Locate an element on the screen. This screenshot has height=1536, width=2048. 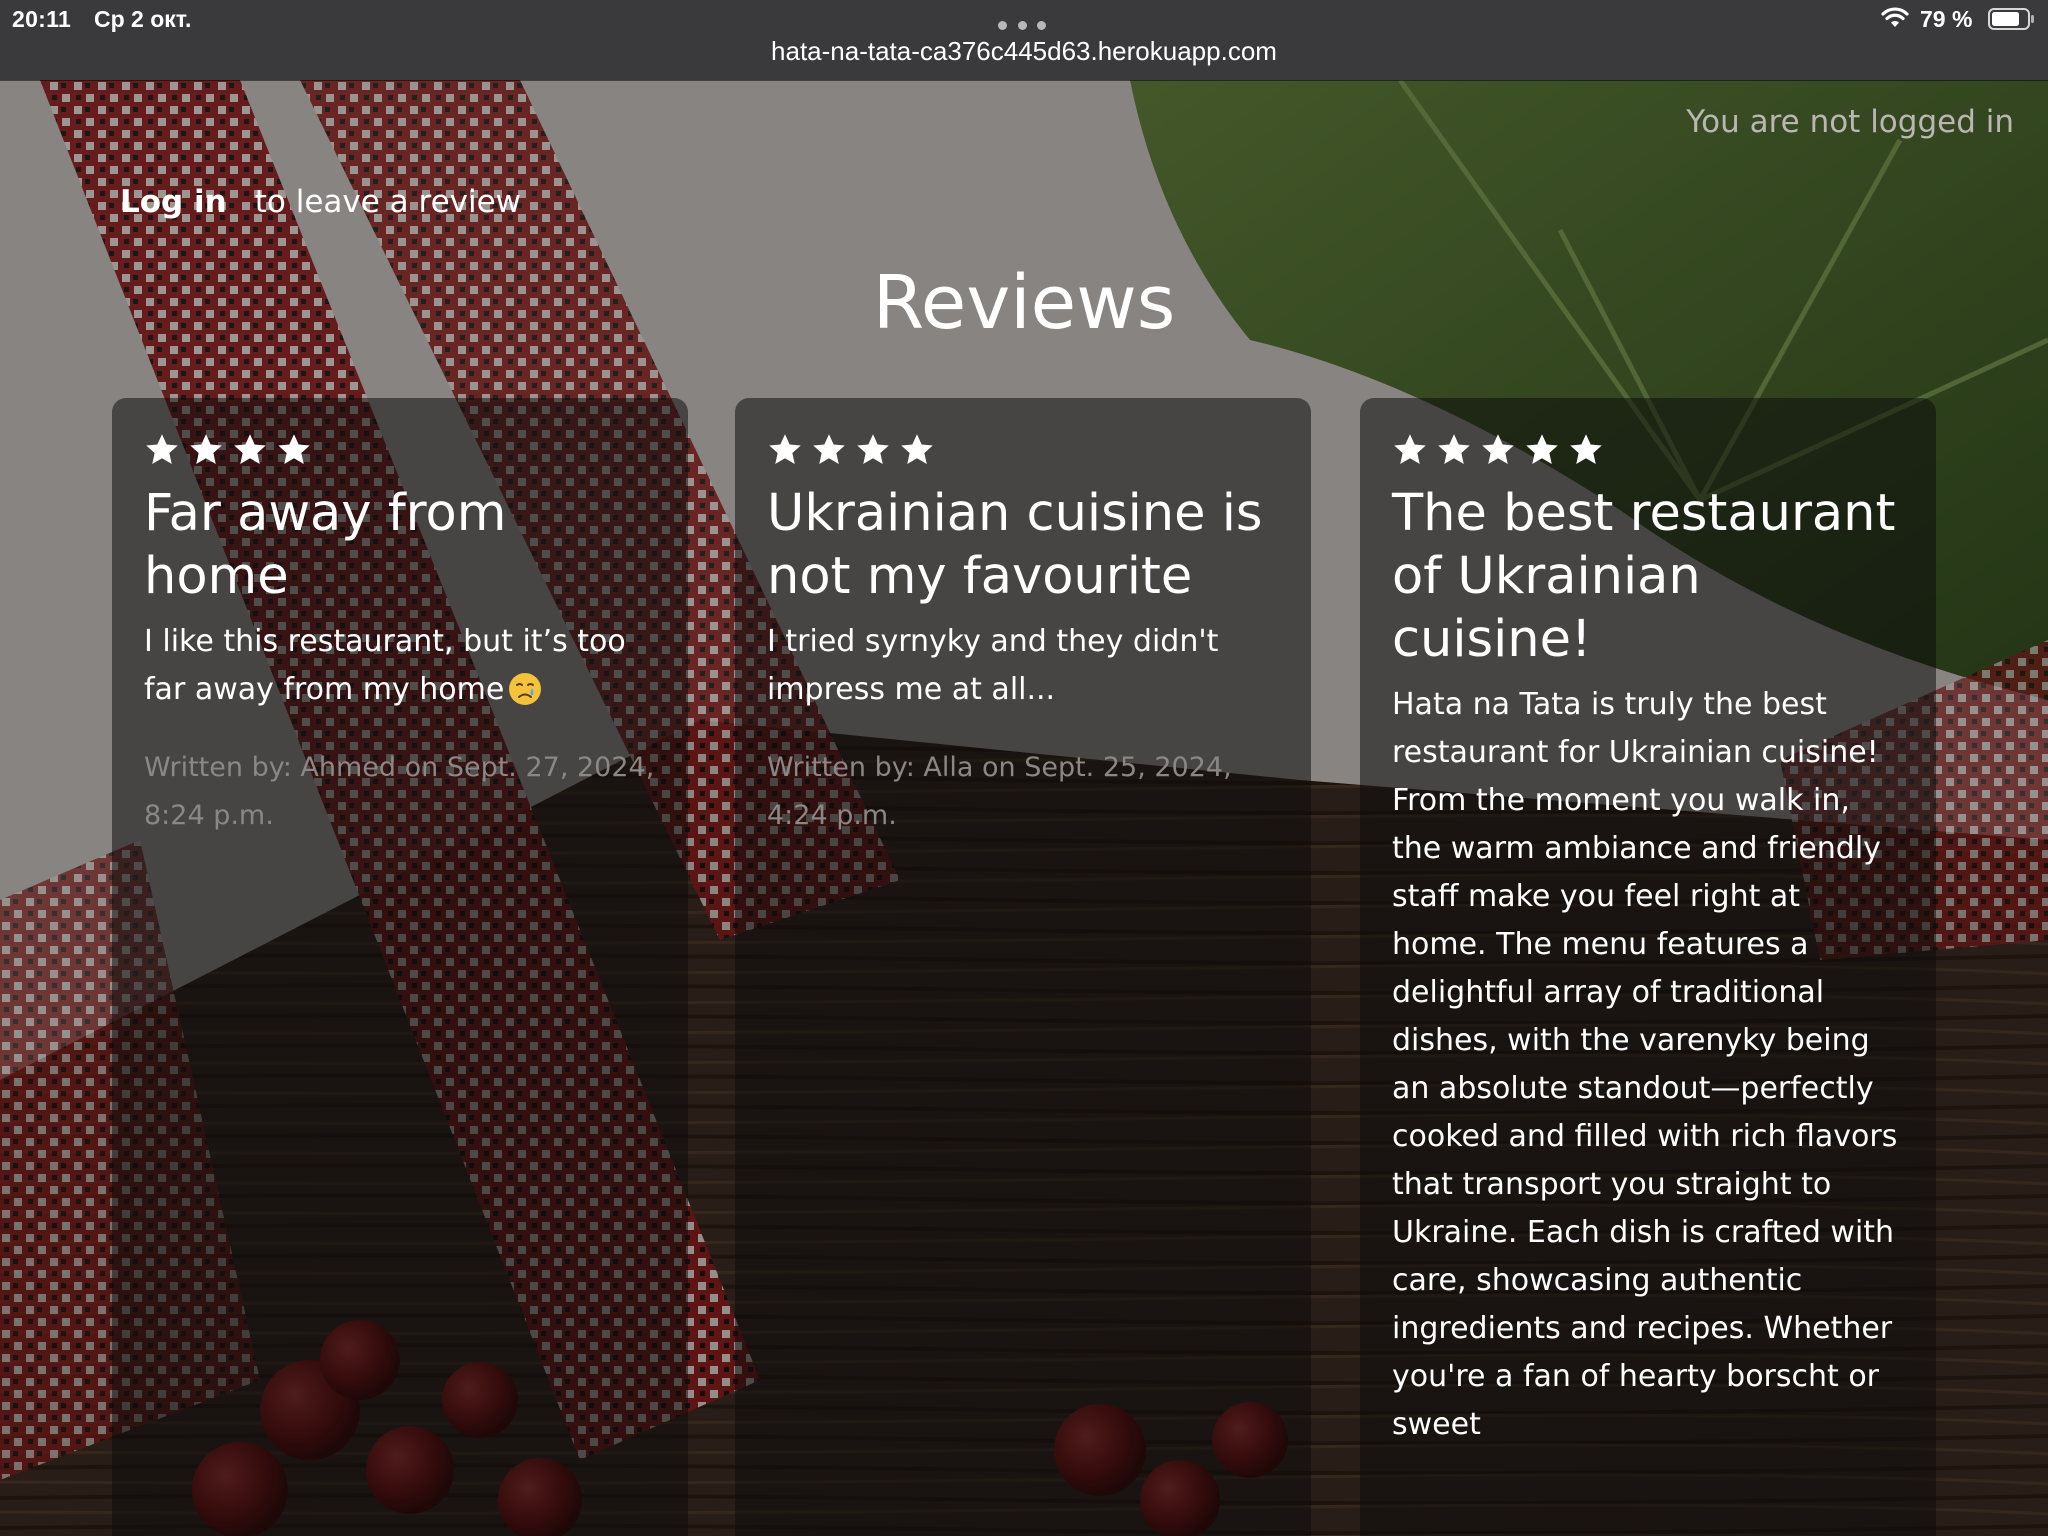
review-title: Far away from home is located at coordinates (325, 545).